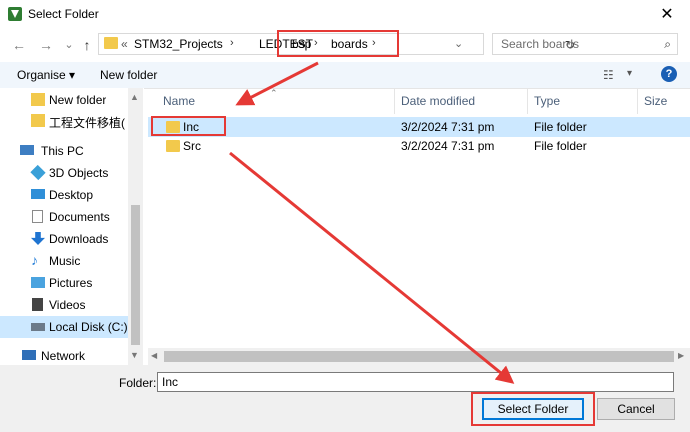  What do you see at coordinates (277, 83) in the screenshot?
I see `annotation-arrow-to-inc` at bounding box center [277, 83].